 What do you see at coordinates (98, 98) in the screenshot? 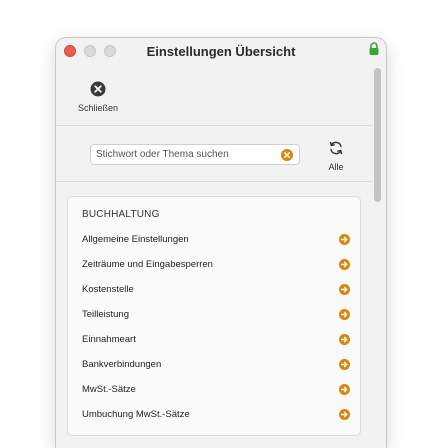
I see `close-button: Schließen` at bounding box center [98, 98].